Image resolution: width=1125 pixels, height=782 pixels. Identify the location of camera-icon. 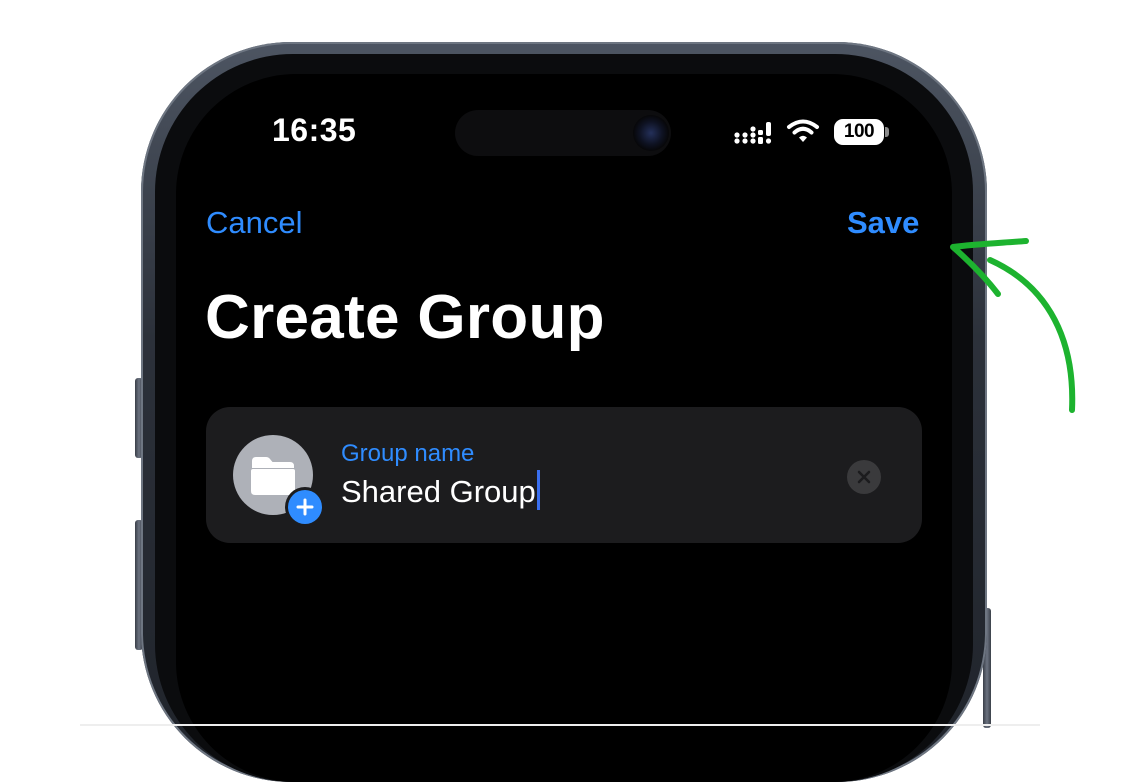
(651, 133).